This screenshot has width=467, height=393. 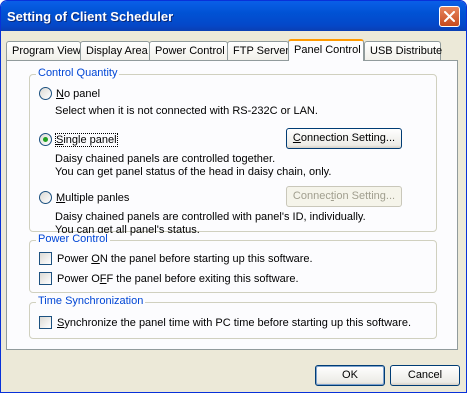 I want to click on time-sync-legend: Time Synchronization, so click(x=91, y=301).